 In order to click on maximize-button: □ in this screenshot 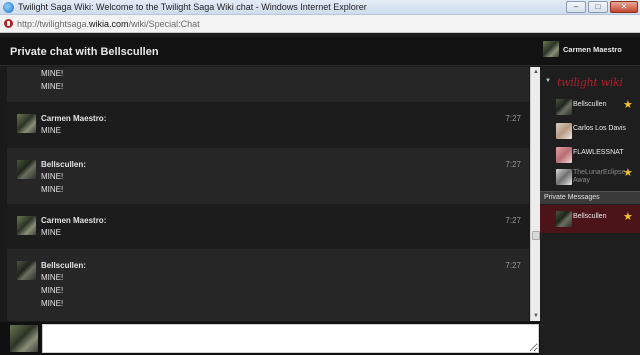, I will do `click(598, 7)`.